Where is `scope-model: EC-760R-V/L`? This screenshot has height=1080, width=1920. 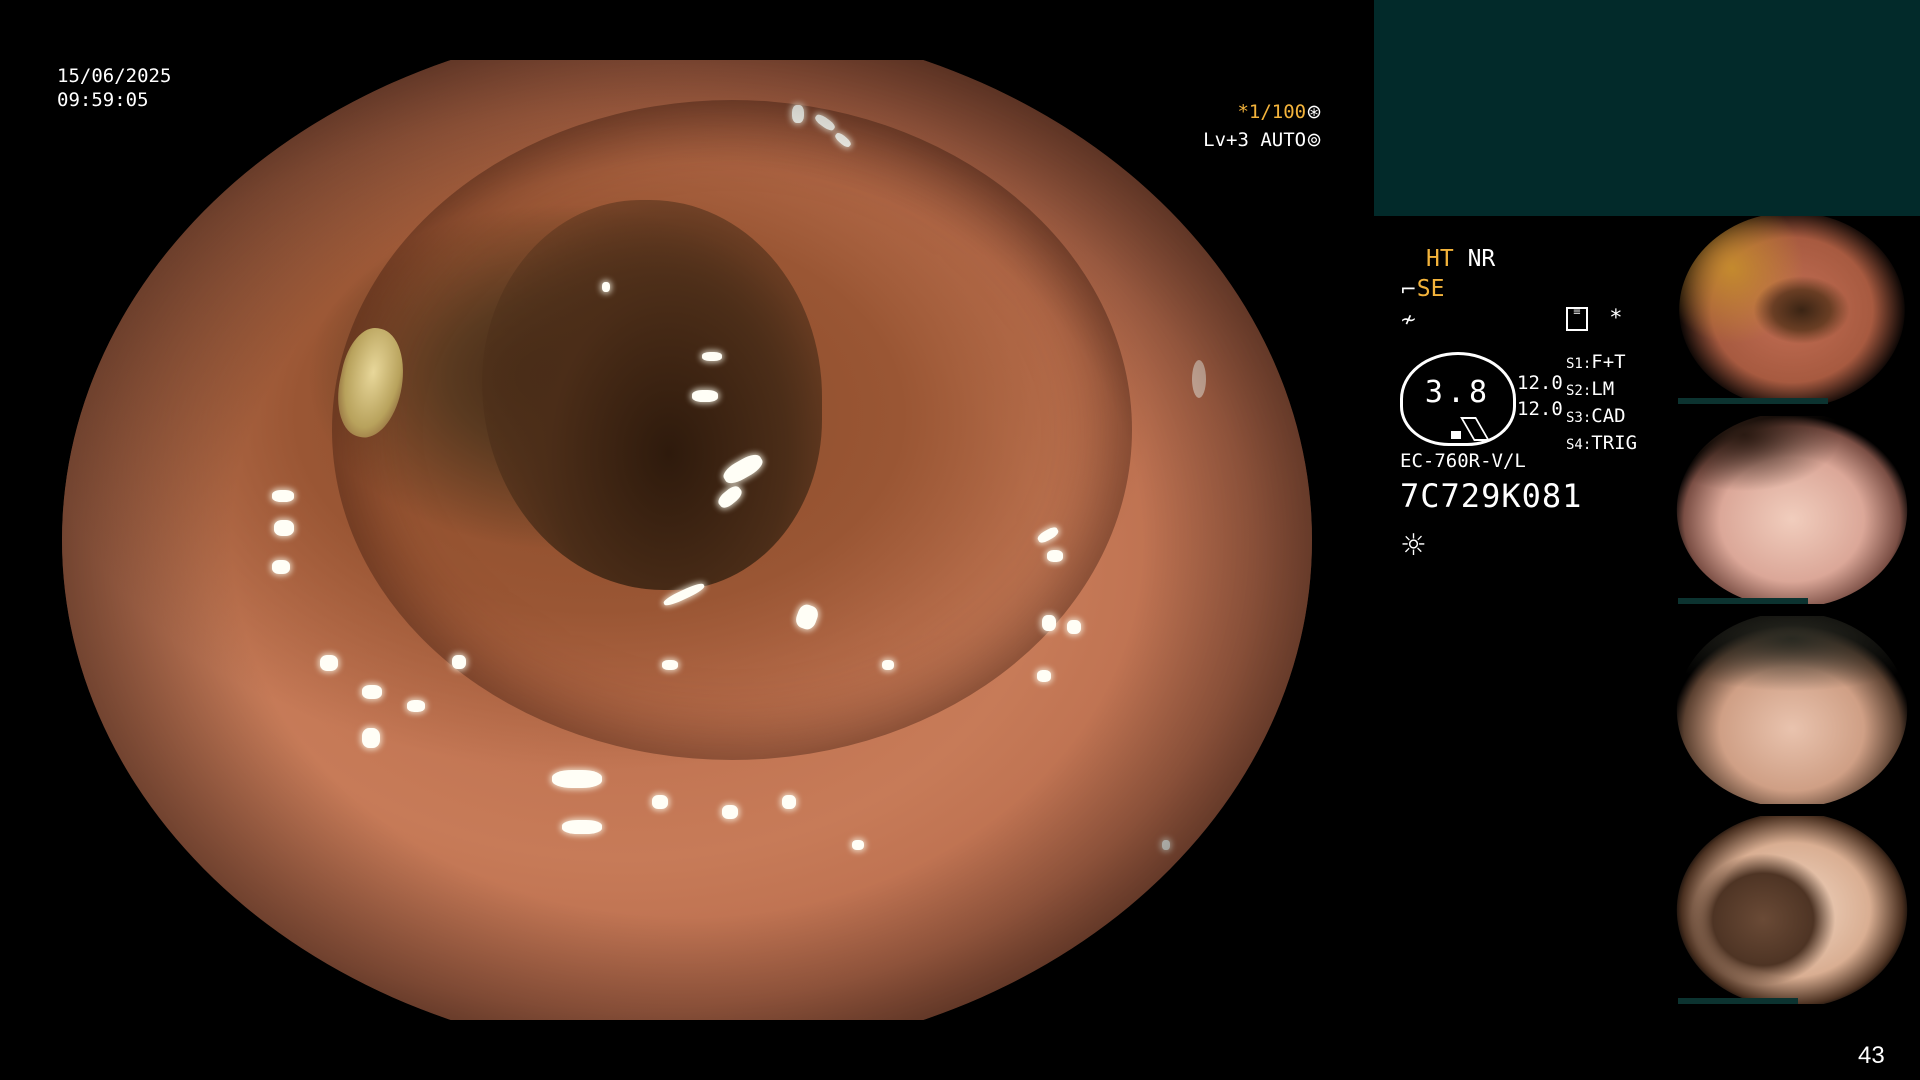 scope-model: EC-760R-V/L is located at coordinates (1463, 461).